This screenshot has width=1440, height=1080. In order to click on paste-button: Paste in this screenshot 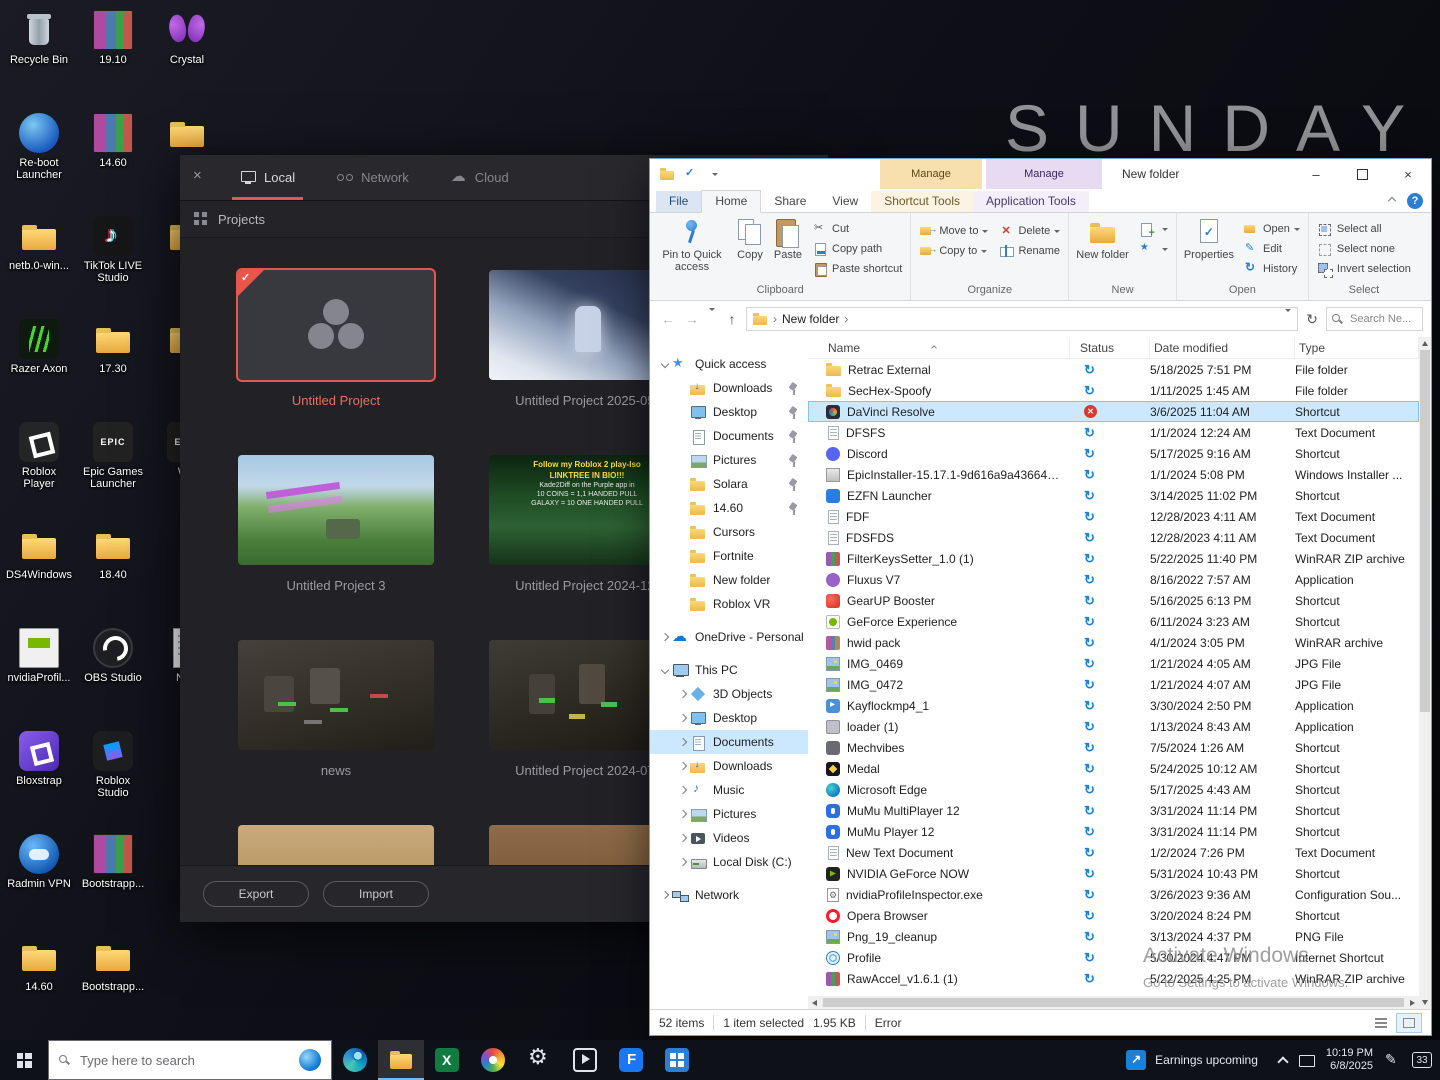, I will do `click(788, 238)`.